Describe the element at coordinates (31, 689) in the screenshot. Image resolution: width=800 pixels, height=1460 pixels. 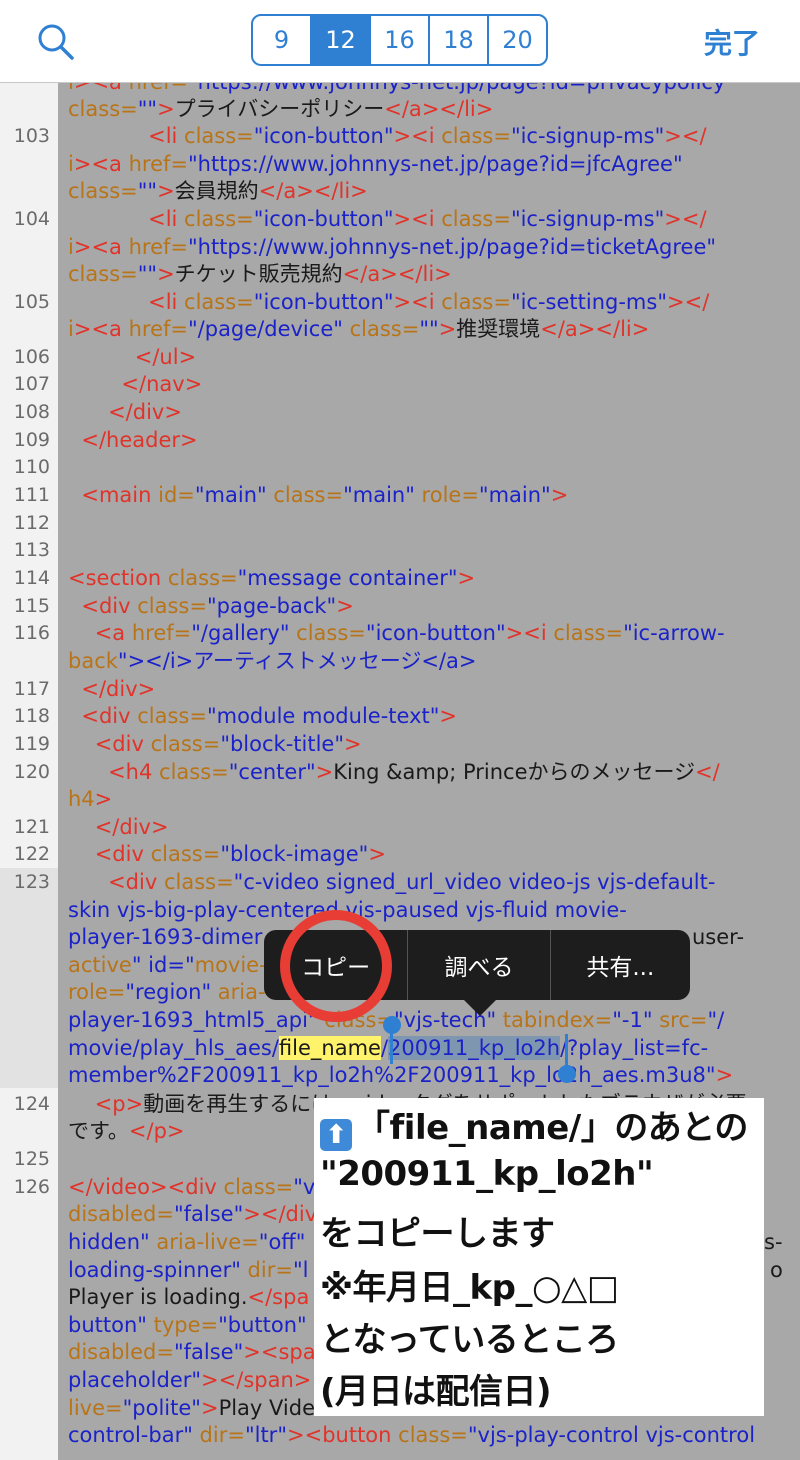
I see `line-number: 117` at that location.